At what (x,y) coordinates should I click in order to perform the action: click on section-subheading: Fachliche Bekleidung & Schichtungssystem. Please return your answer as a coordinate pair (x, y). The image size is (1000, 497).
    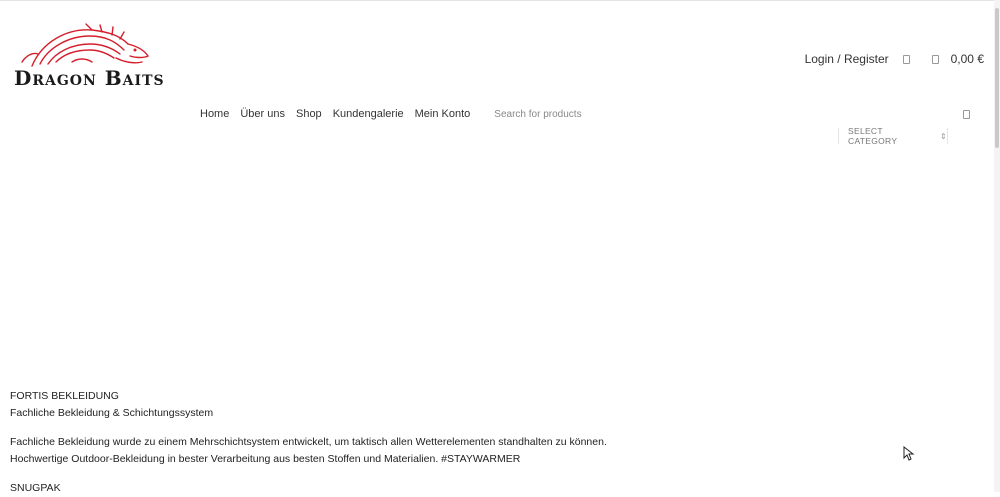
    Looking at the image, I should click on (112, 413).